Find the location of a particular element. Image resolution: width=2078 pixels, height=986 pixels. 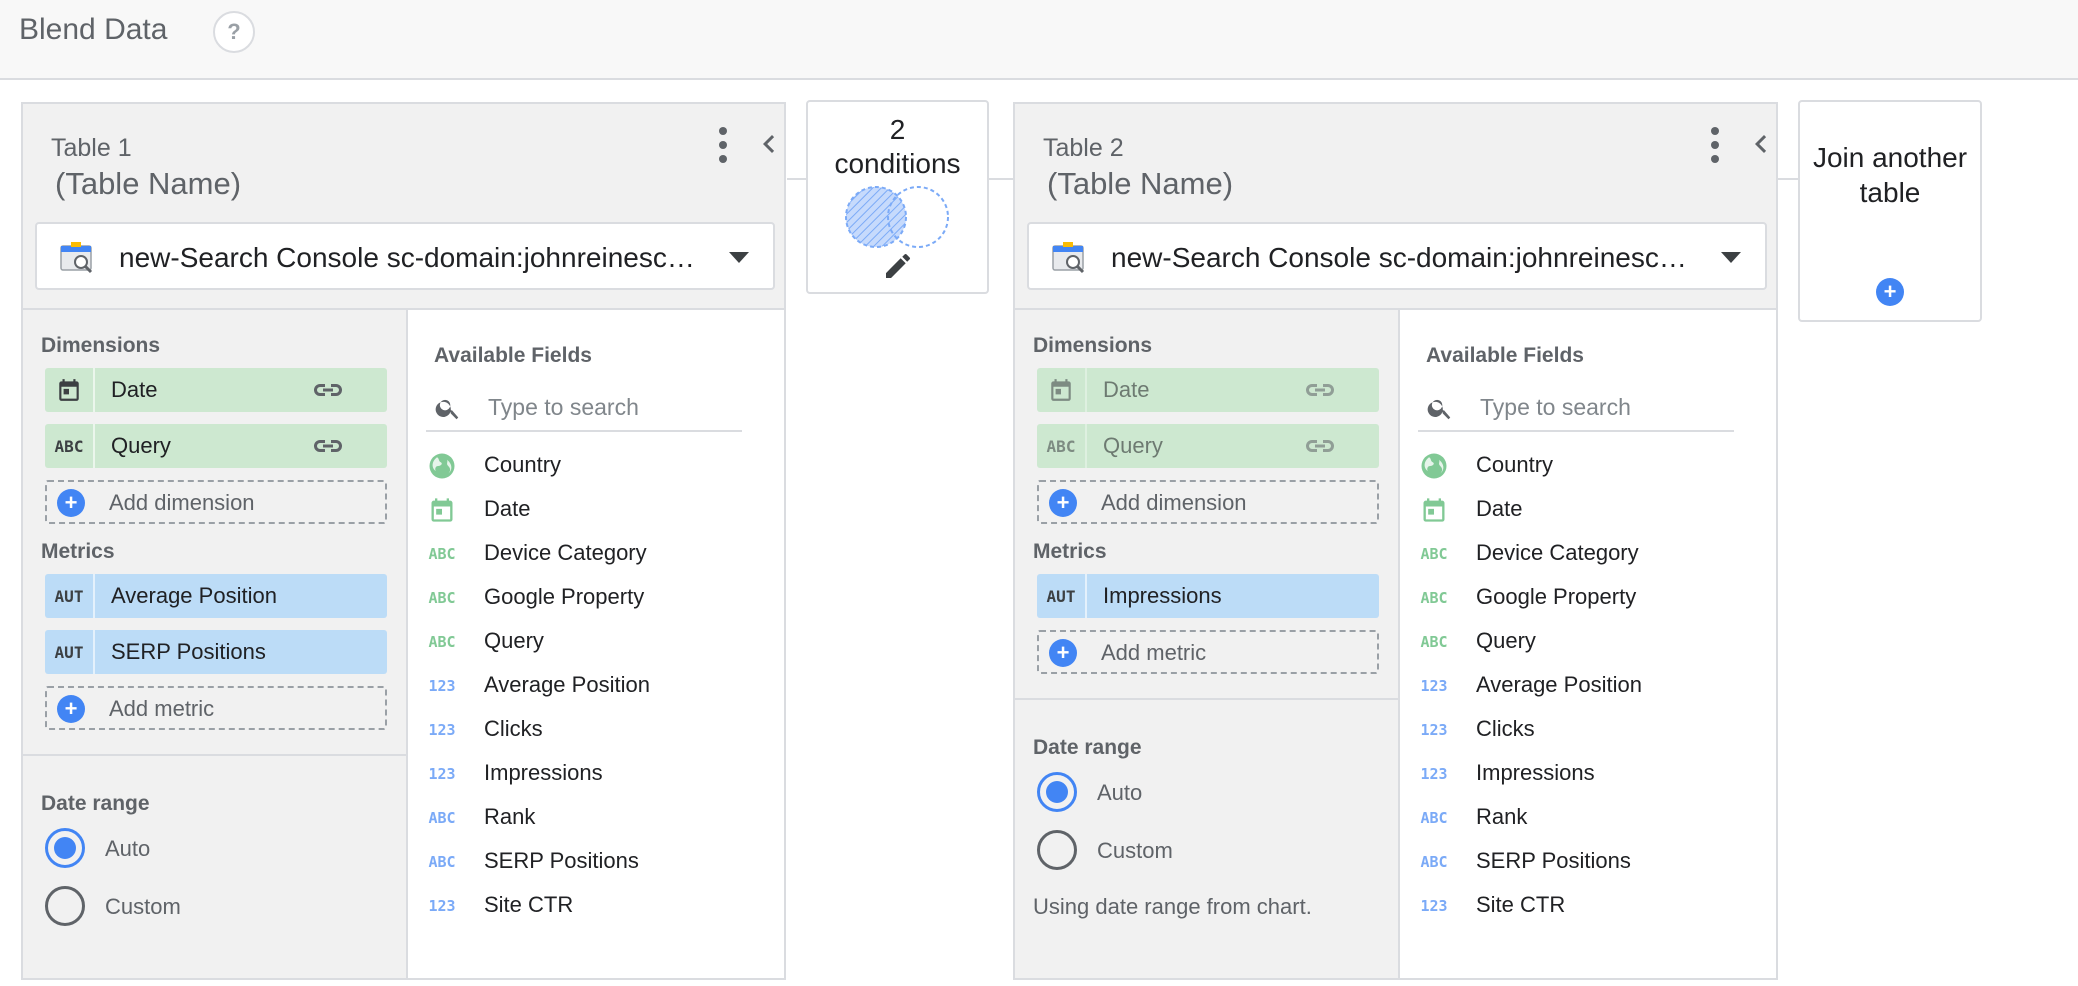

available-fields-heading: Available Fields is located at coordinates (1505, 355).